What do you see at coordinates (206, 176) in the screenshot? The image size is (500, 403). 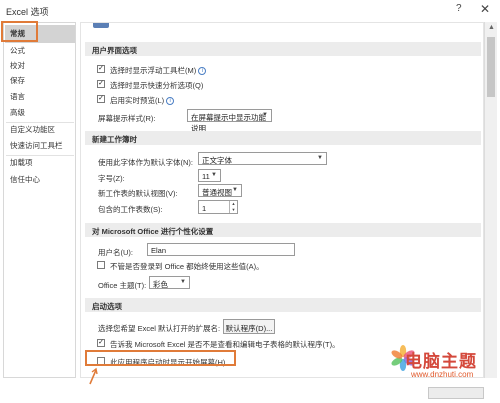 I see `font-size-value: 11` at bounding box center [206, 176].